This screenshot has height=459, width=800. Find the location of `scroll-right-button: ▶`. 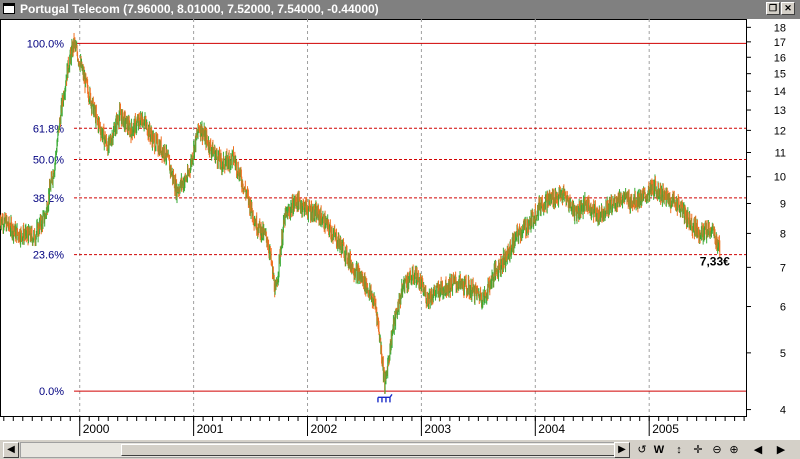

scroll-right-button: ▶ is located at coordinates (622, 450).